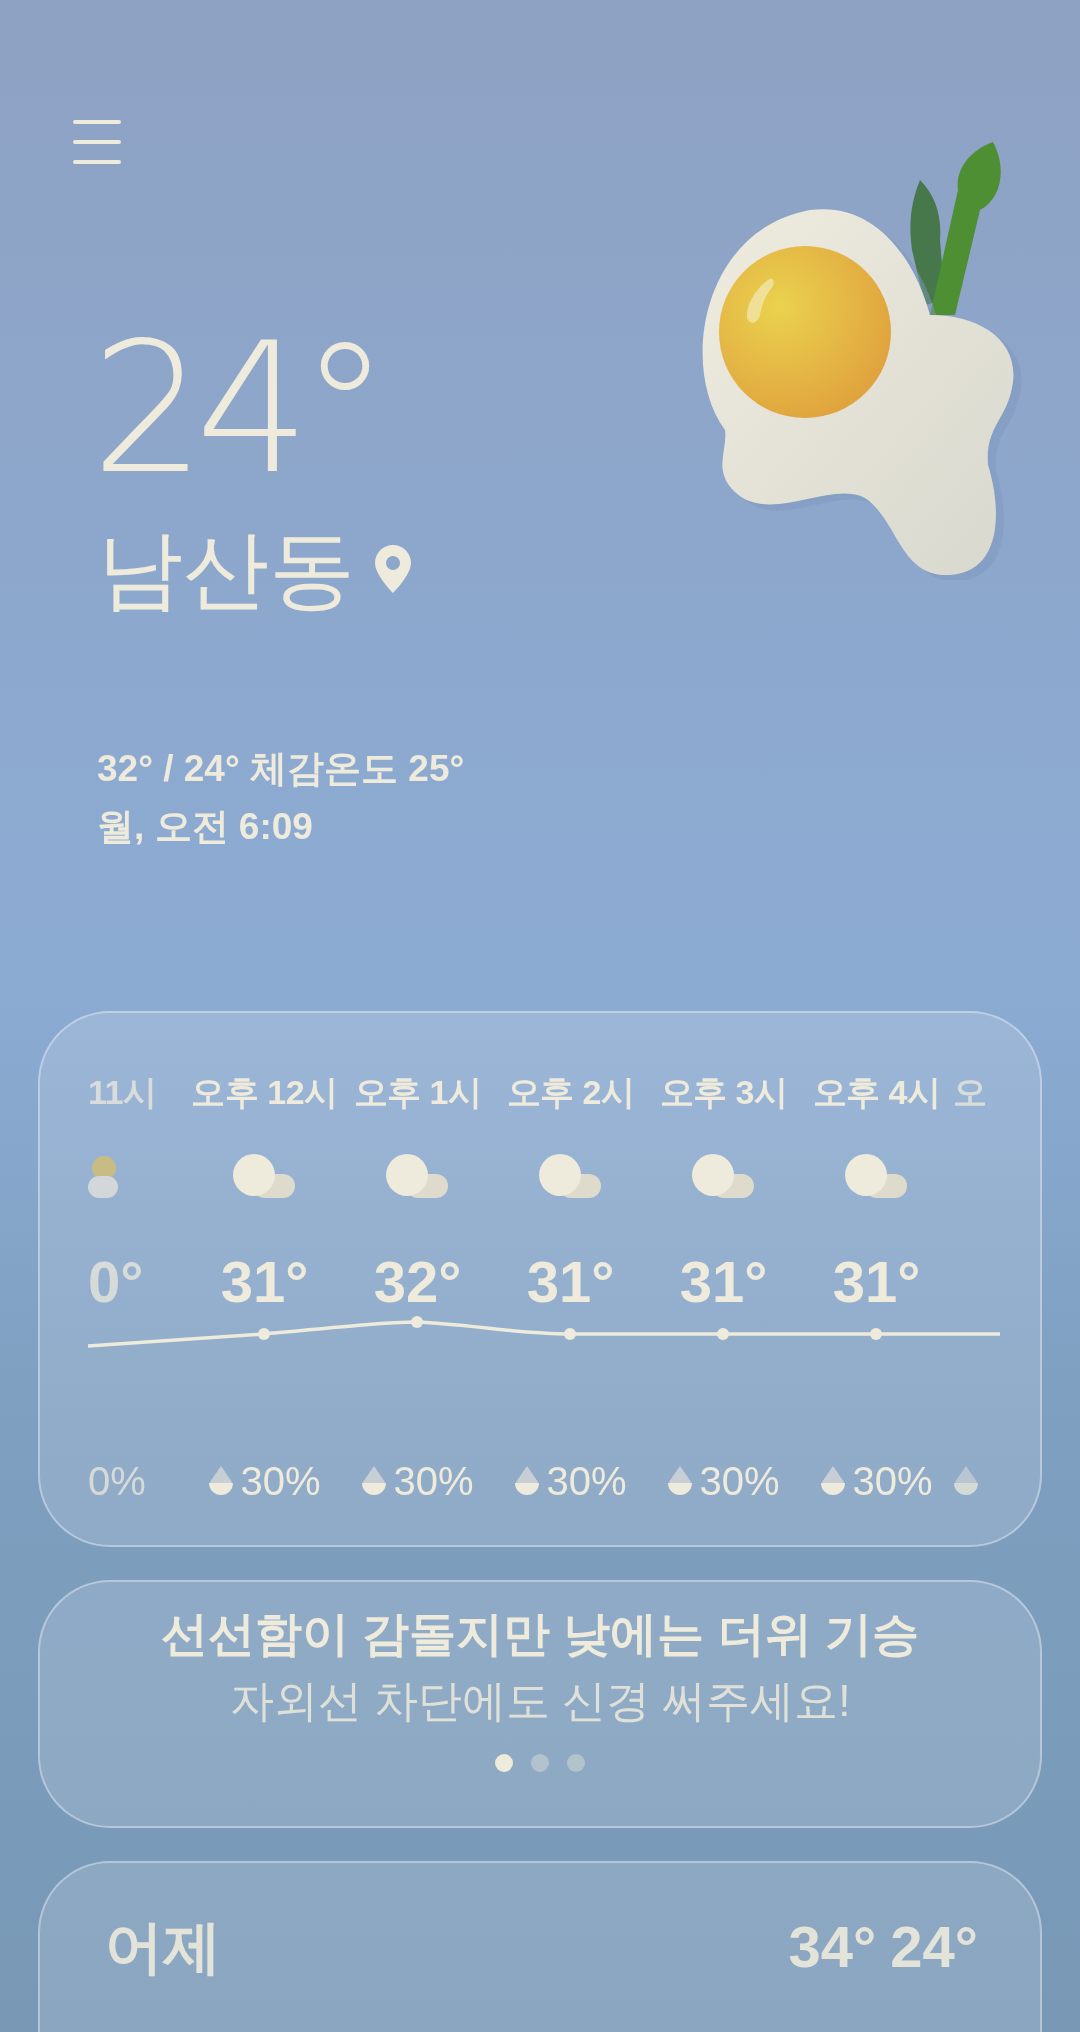  What do you see at coordinates (97, 142) in the screenshot?
I see `menu-button` at bounding box center [97, 142].